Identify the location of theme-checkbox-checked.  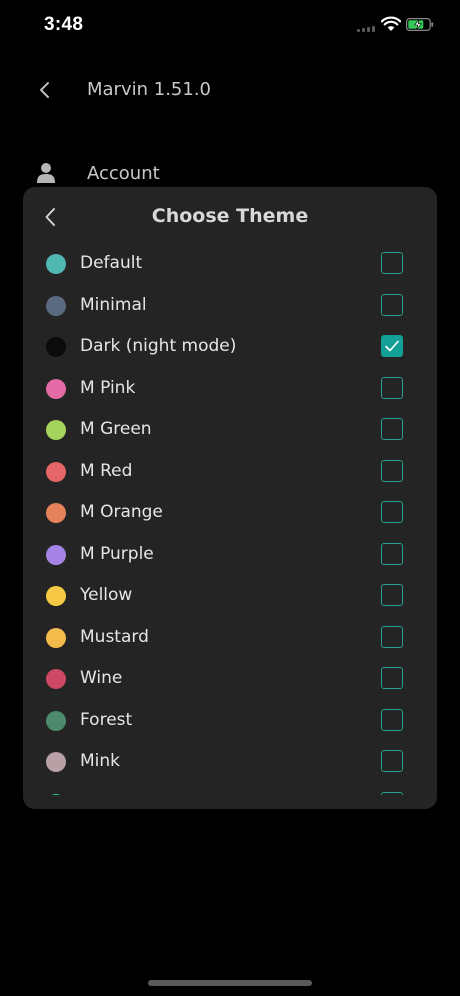
(392, 346).